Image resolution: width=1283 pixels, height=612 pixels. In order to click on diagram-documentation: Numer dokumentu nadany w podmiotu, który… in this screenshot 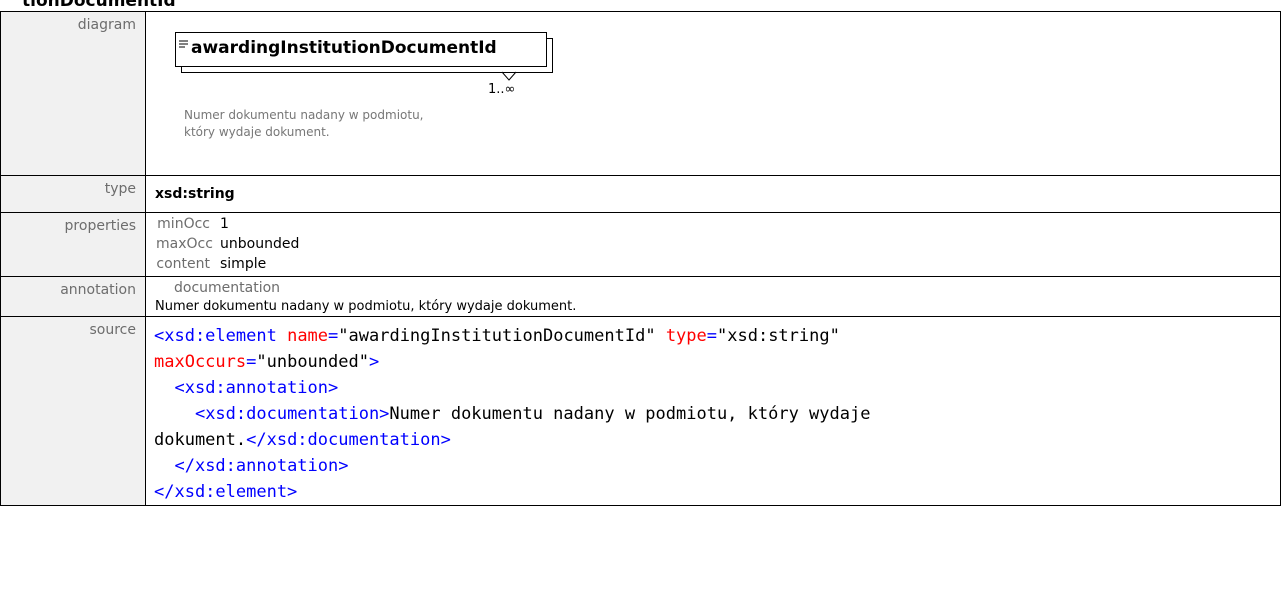, I will do `click(304, 124)`.